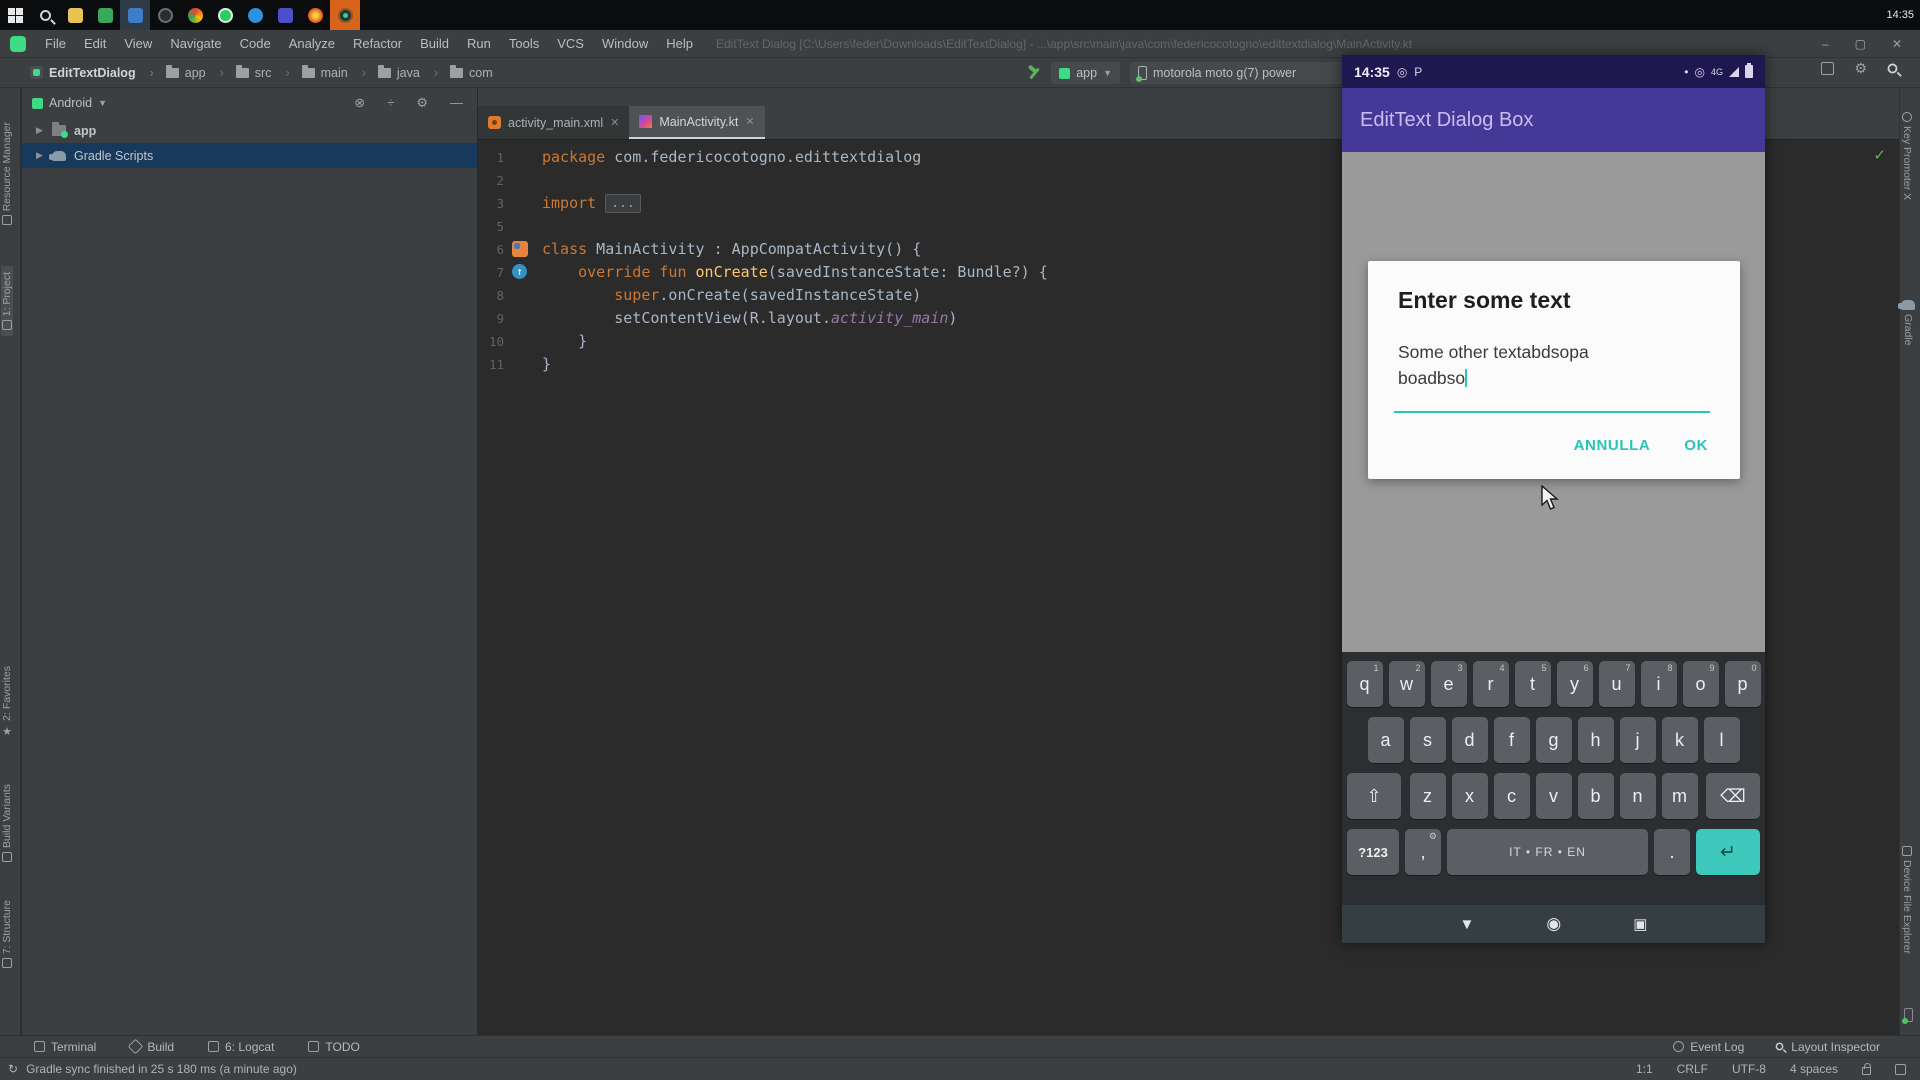  Describe the element at coordinates (1595, 740) in the screenshot. I see `key-h: h` at that location.